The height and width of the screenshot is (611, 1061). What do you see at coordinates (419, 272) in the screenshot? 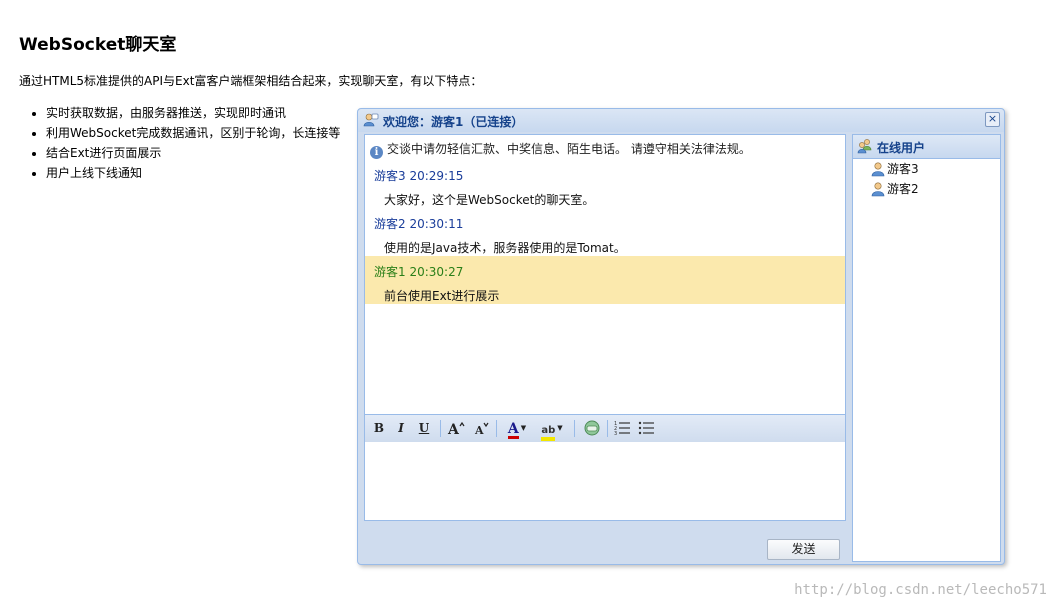
I see `message-sender: 游客1 20:30:27` at bounding box center [419, 272].